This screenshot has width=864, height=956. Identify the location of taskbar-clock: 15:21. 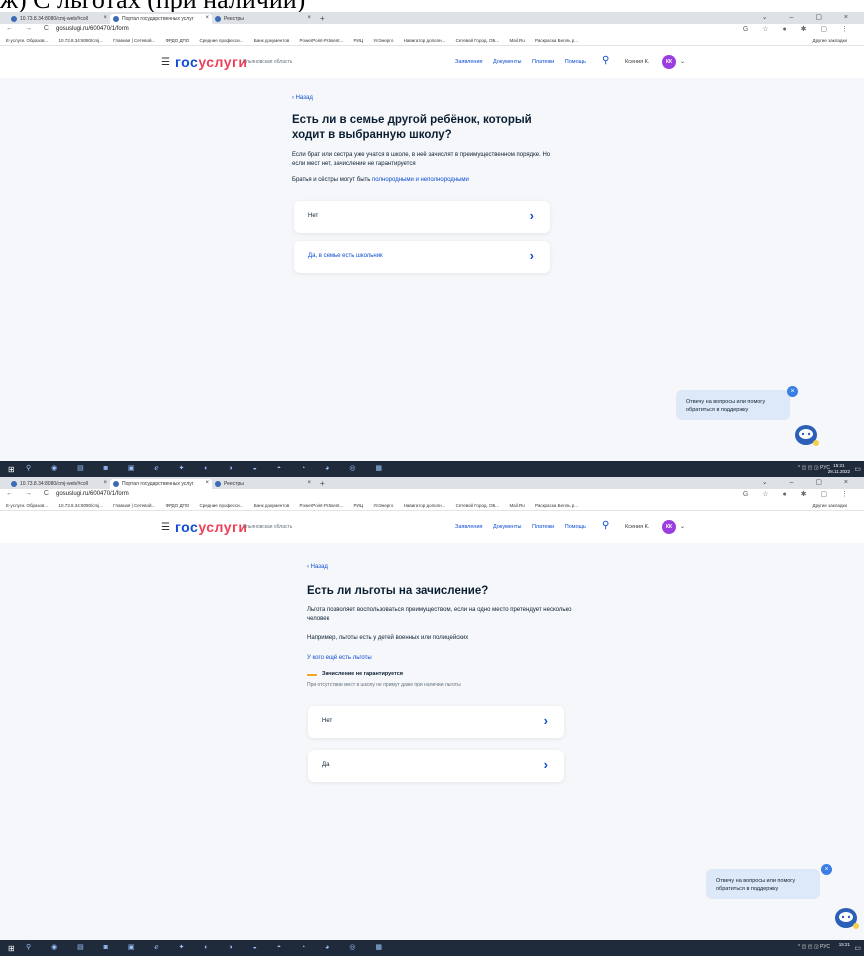
(844, 945).